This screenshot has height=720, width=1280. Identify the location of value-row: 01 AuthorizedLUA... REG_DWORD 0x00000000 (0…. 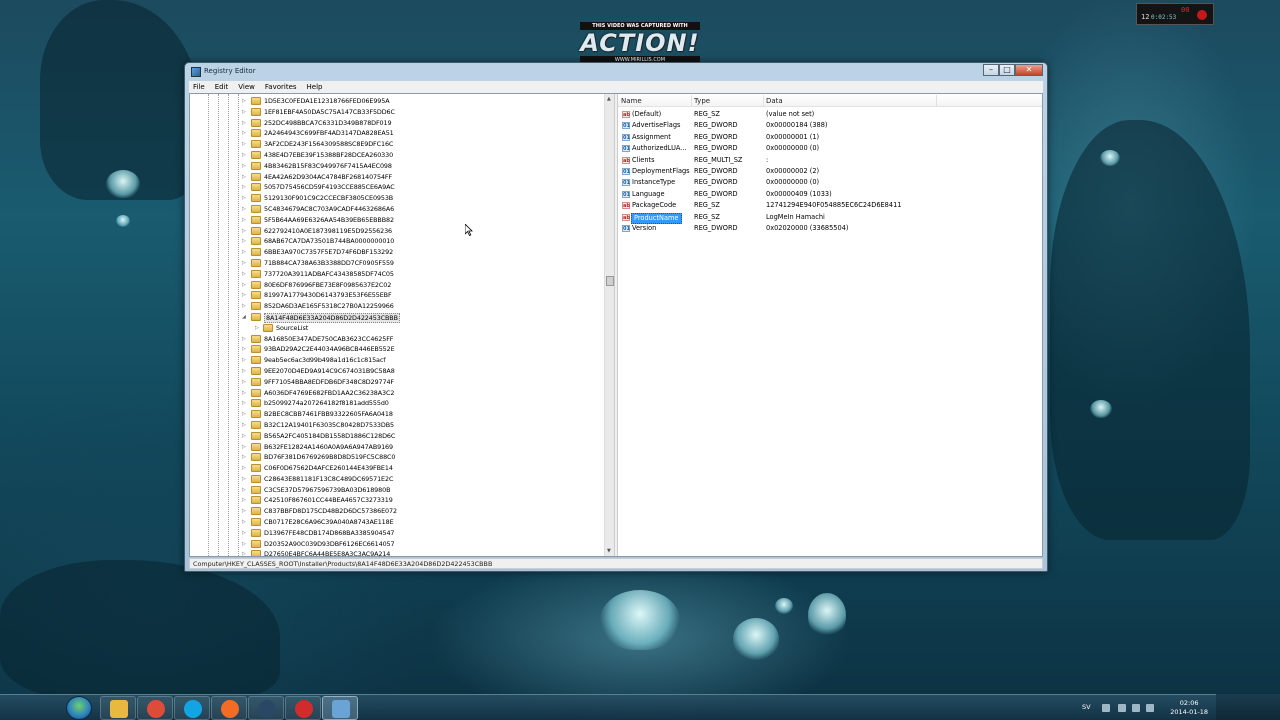
(830, 148).